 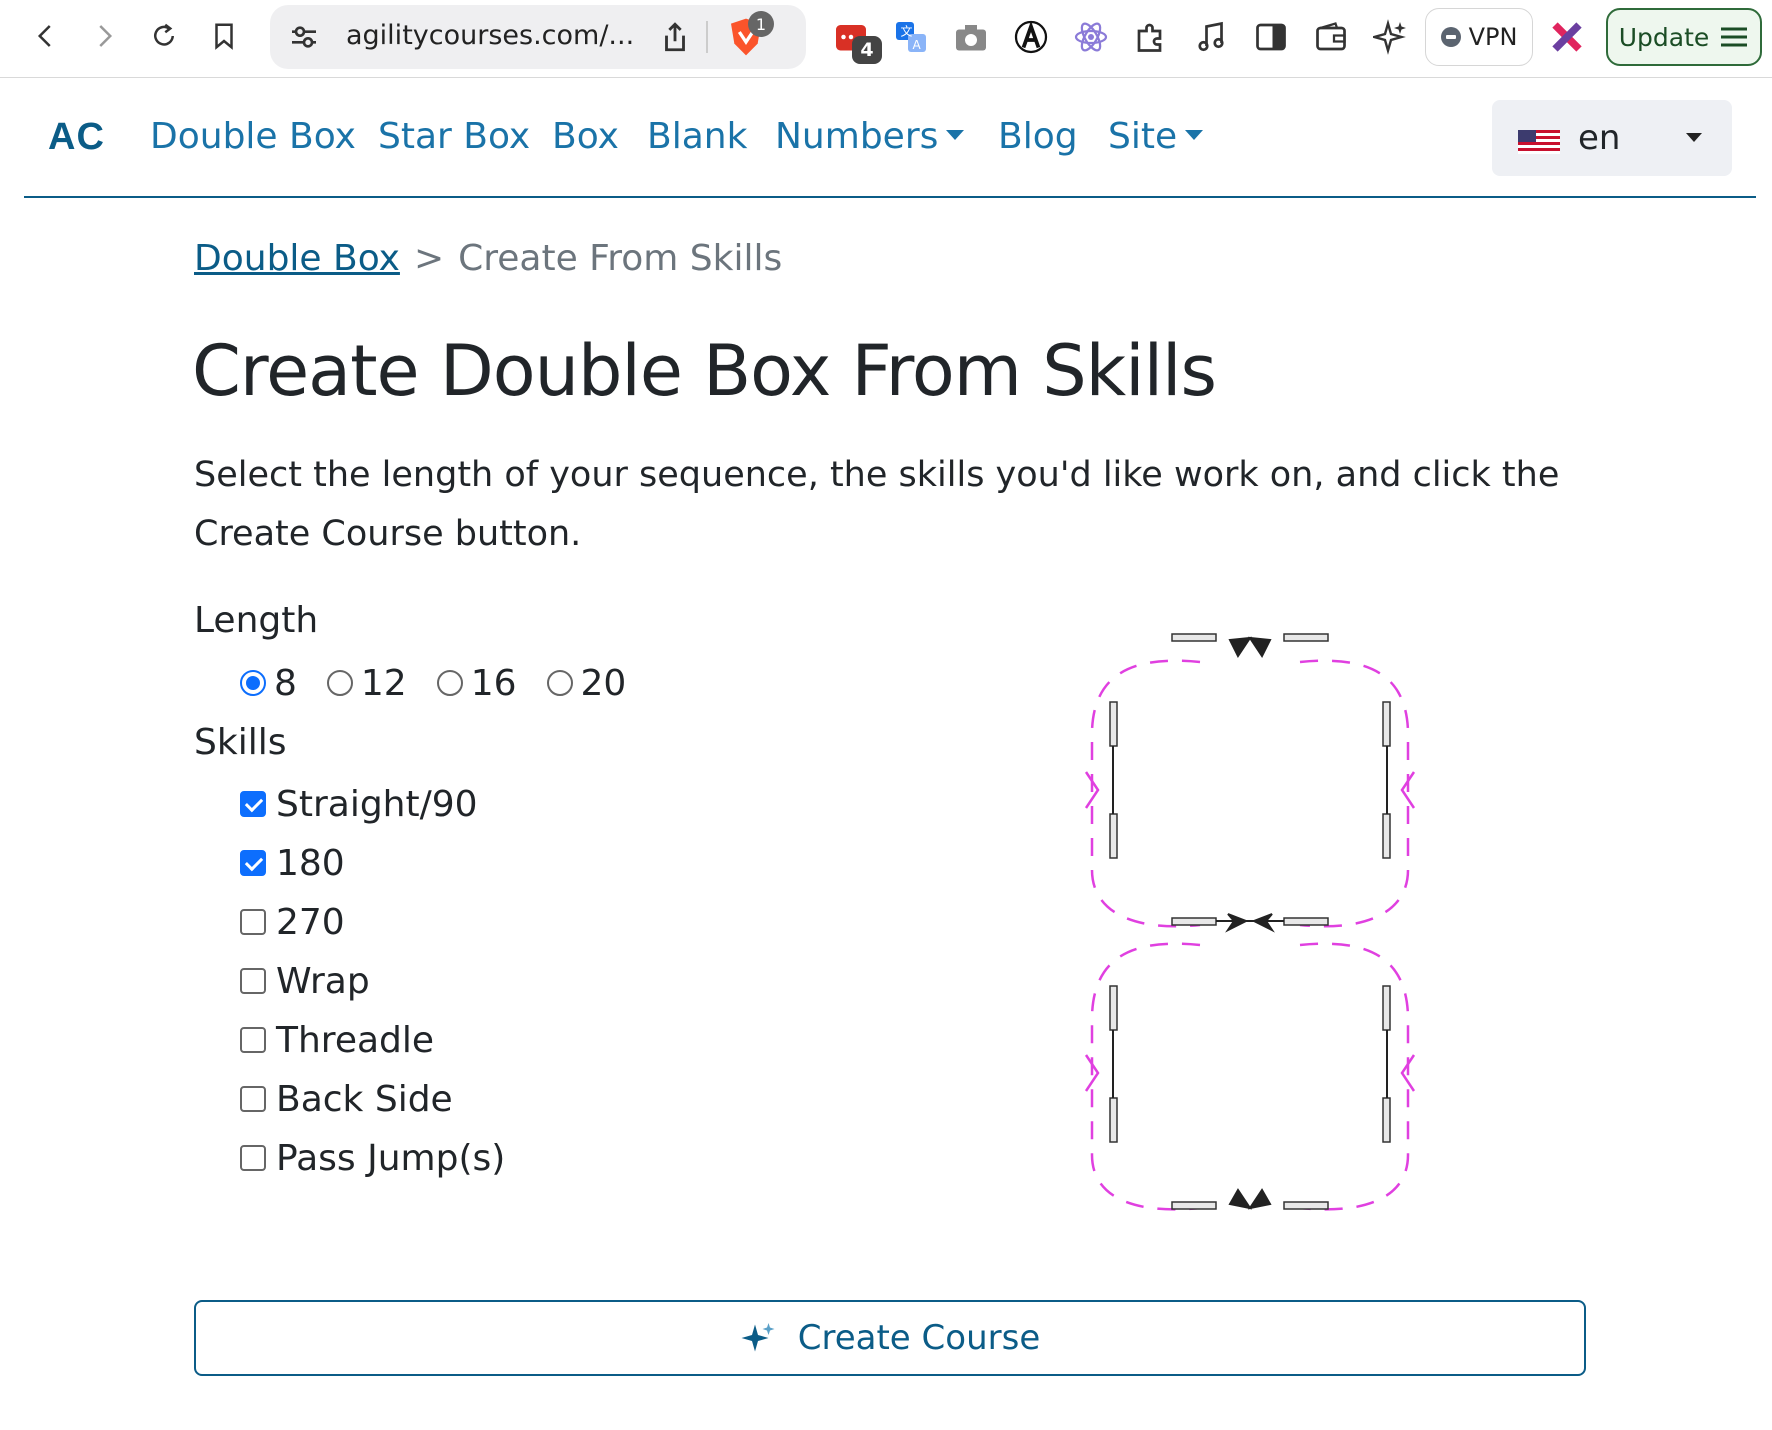 I want to click on skill-label: Straight/90, so click(x=377, y=804).